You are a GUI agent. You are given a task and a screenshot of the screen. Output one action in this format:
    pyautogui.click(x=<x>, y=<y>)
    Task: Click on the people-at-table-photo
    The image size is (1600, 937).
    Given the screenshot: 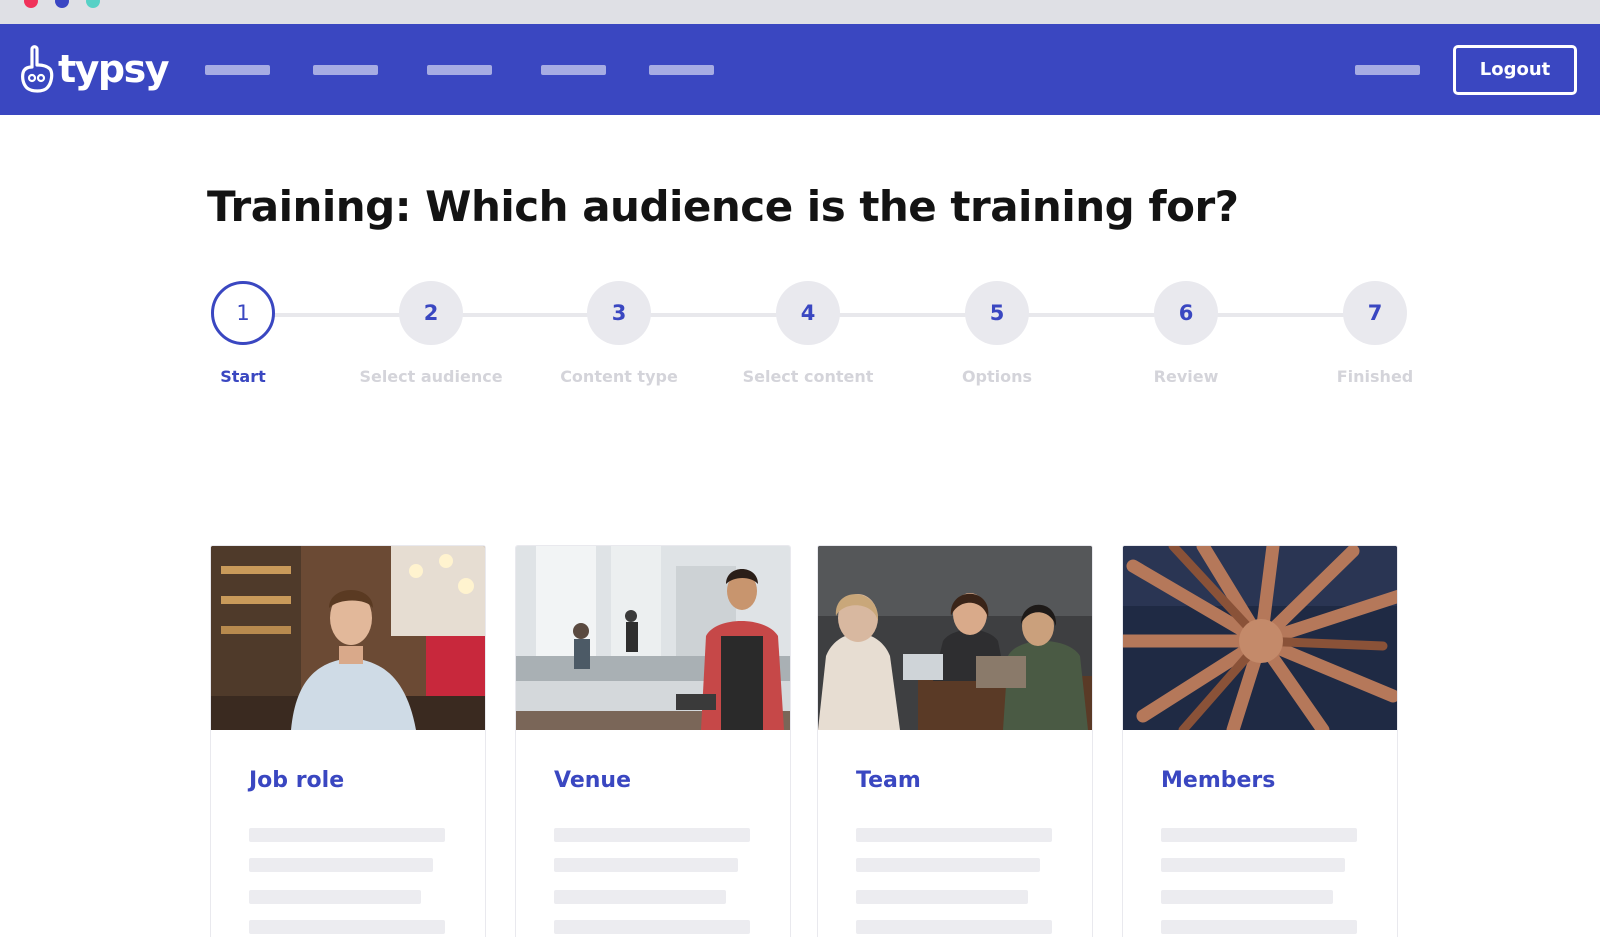 What is the action you would take?
    pyautogui.click(x=955, y=638)
    